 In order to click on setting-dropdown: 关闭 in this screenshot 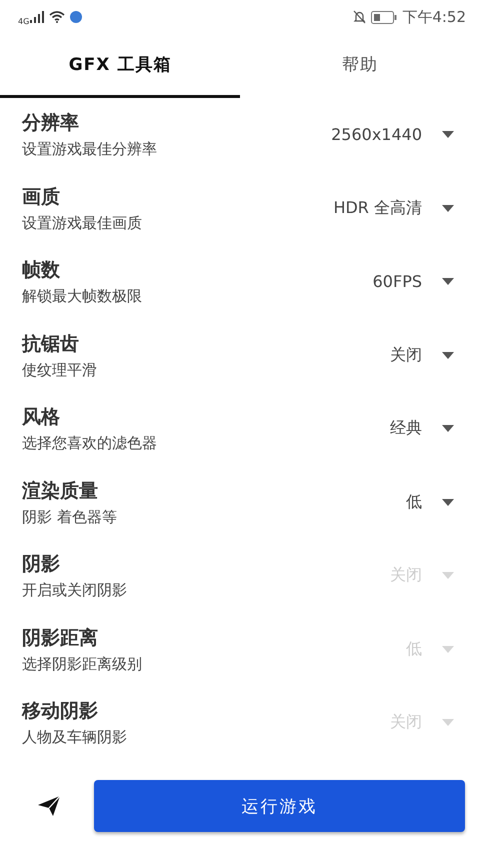, I will do `click(422, 355)`.